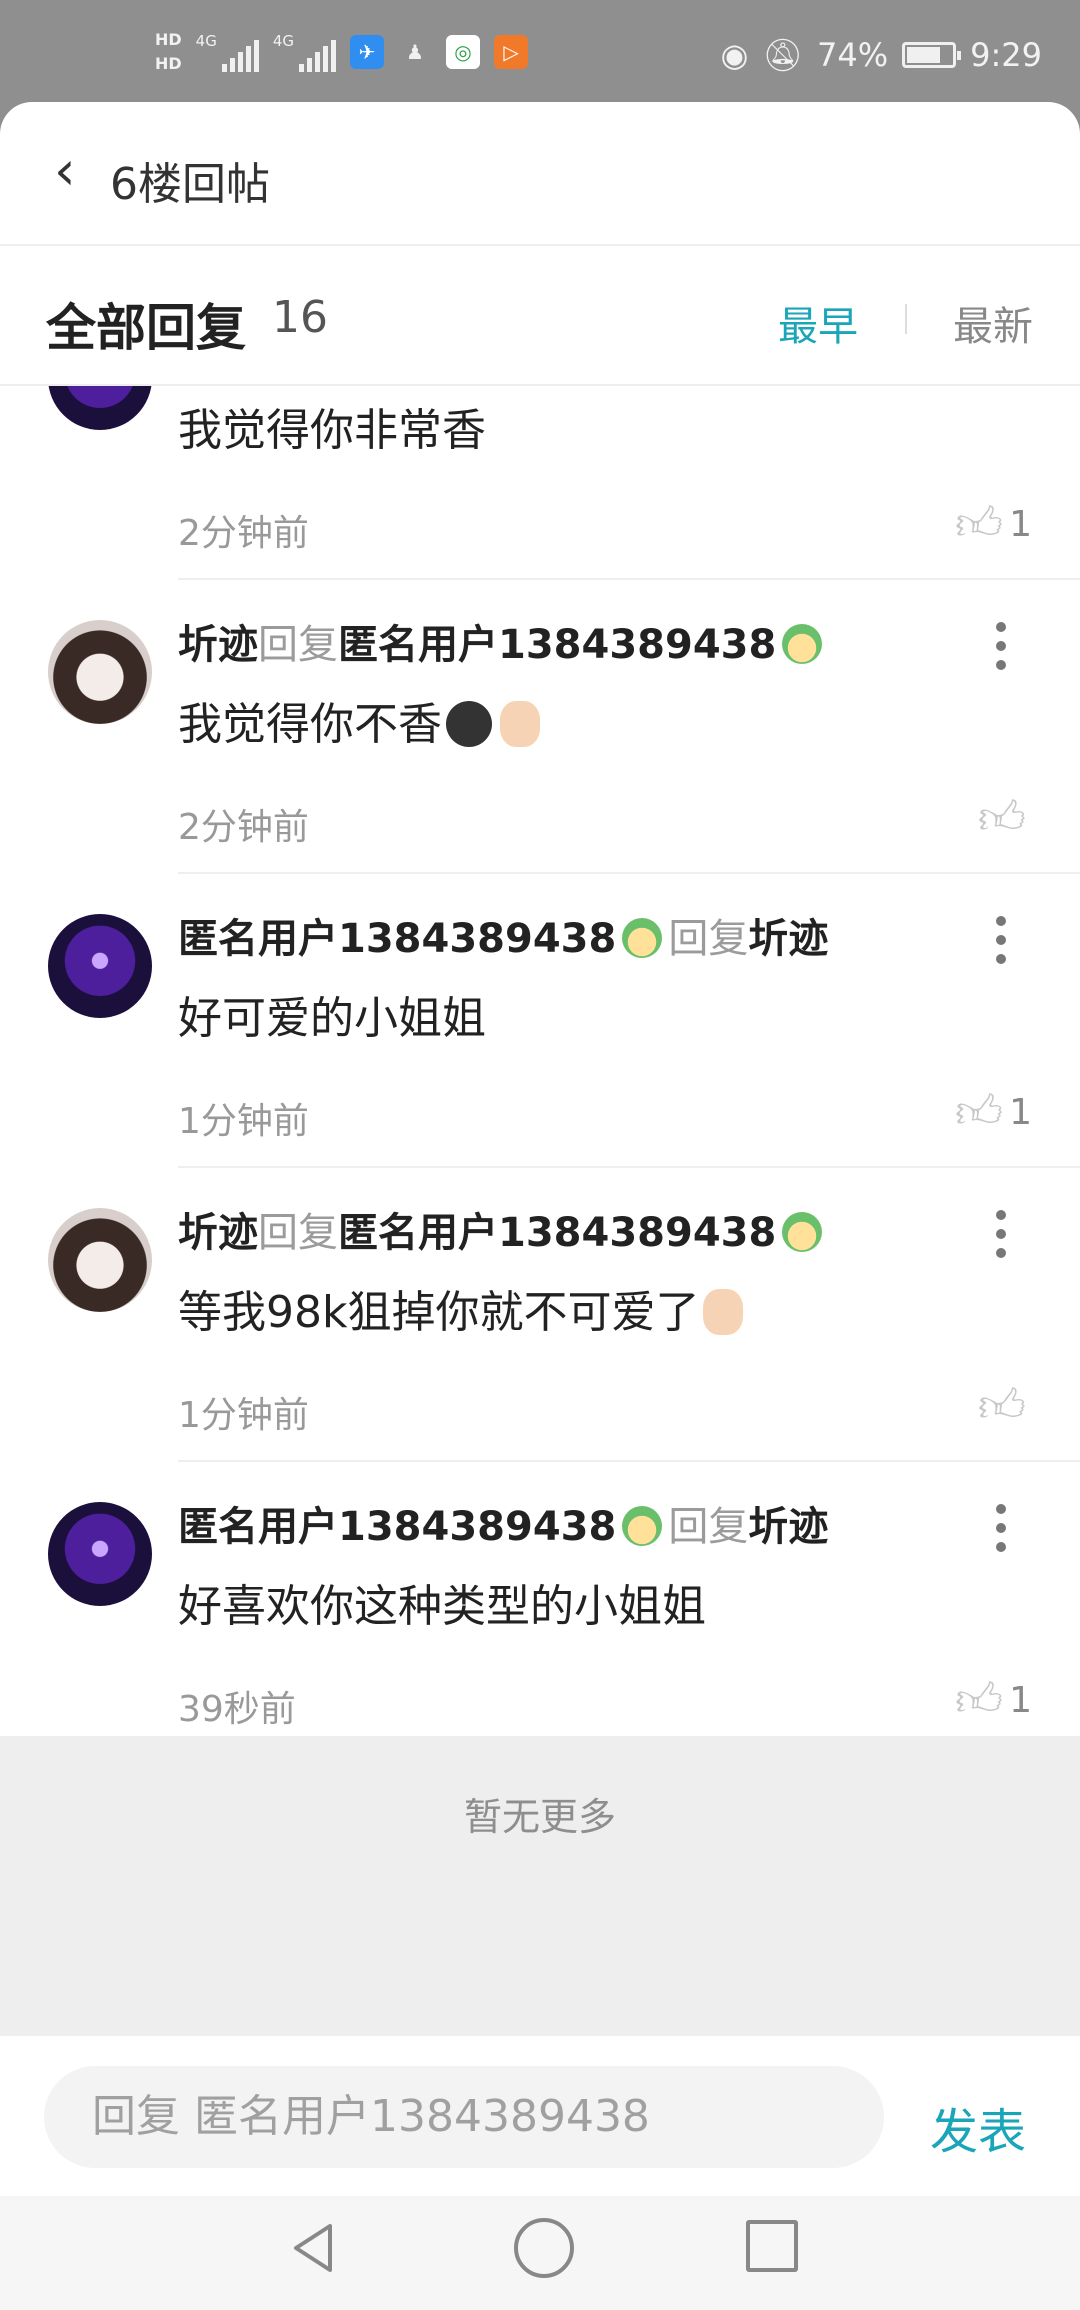 The width and height of the screenshot is (1080, 2310). I want to click on comment-item: 匿名用户1384389438 回复圻迹 好可爱的小姐姐 1分钟前 👍︎ 1, so click(540, 1021).